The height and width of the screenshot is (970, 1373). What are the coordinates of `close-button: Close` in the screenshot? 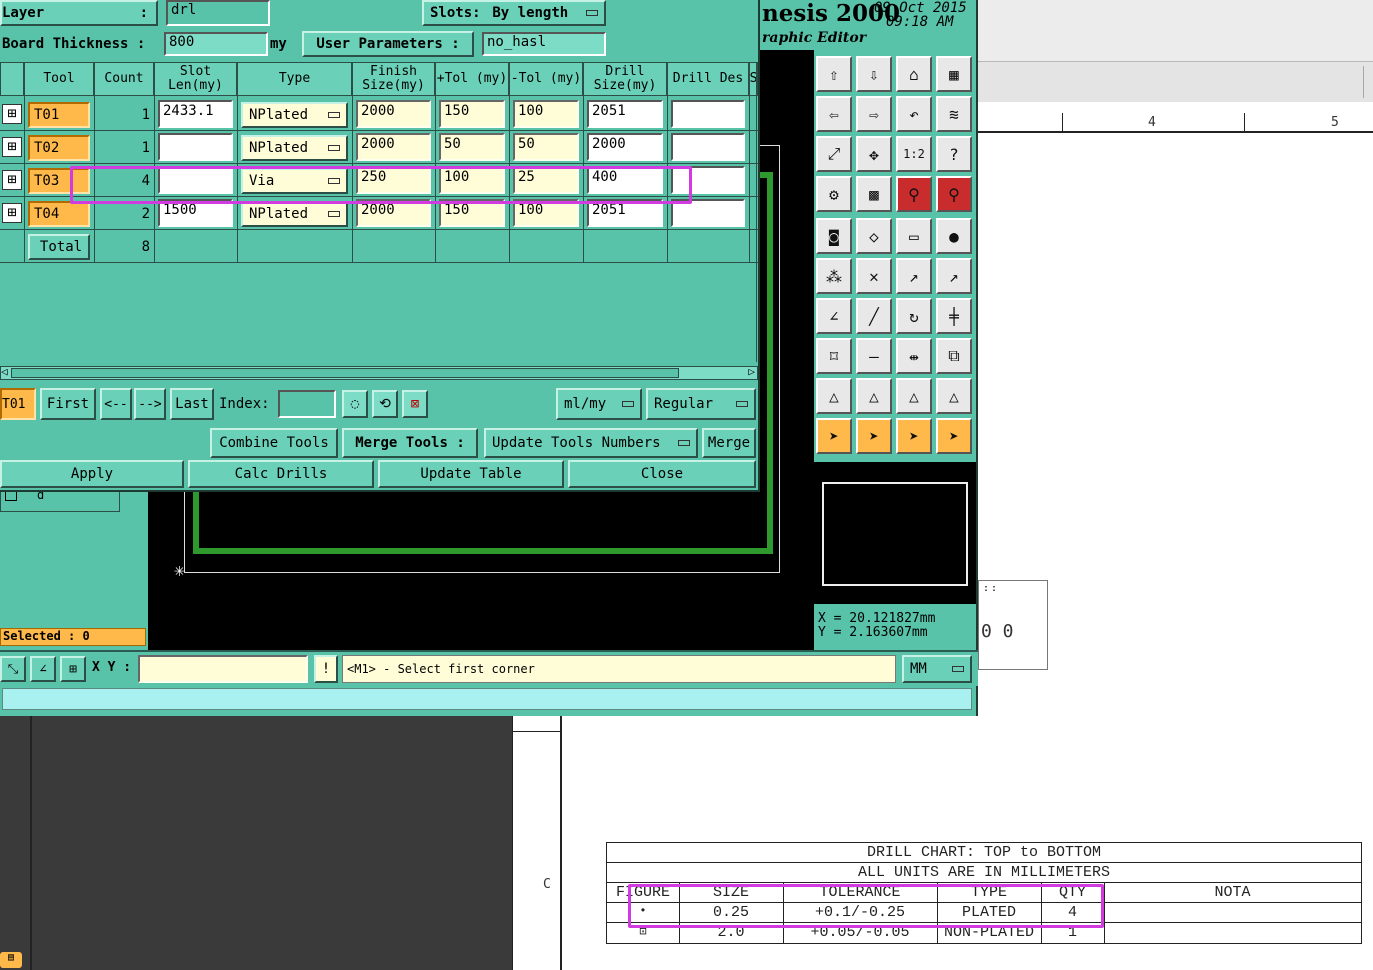 It's located at (662, 474).